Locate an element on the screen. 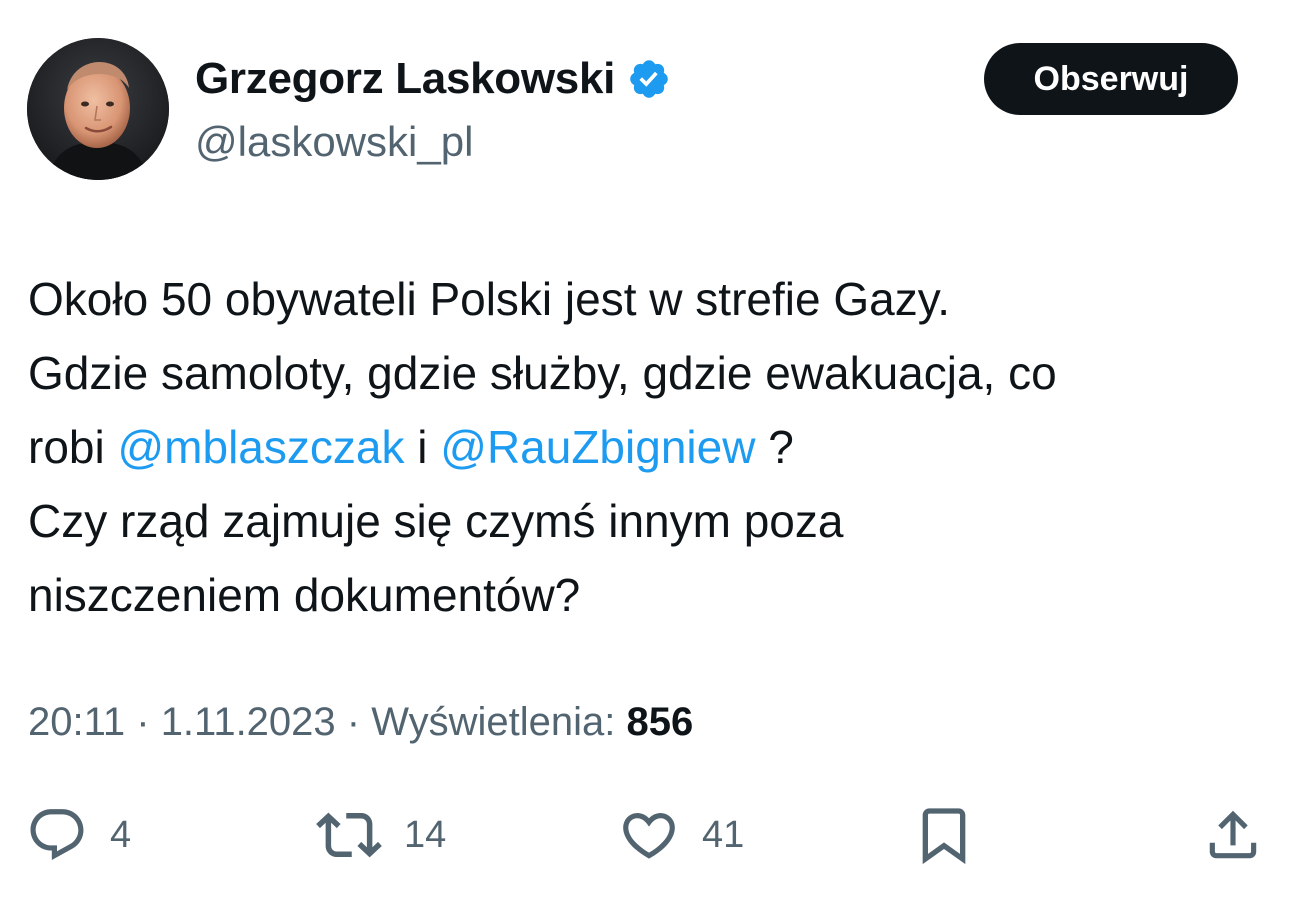 This screenshot has width=1290, height=900. author-name-row: Grzegorz Laskowski is located at coordinates (433, 79).